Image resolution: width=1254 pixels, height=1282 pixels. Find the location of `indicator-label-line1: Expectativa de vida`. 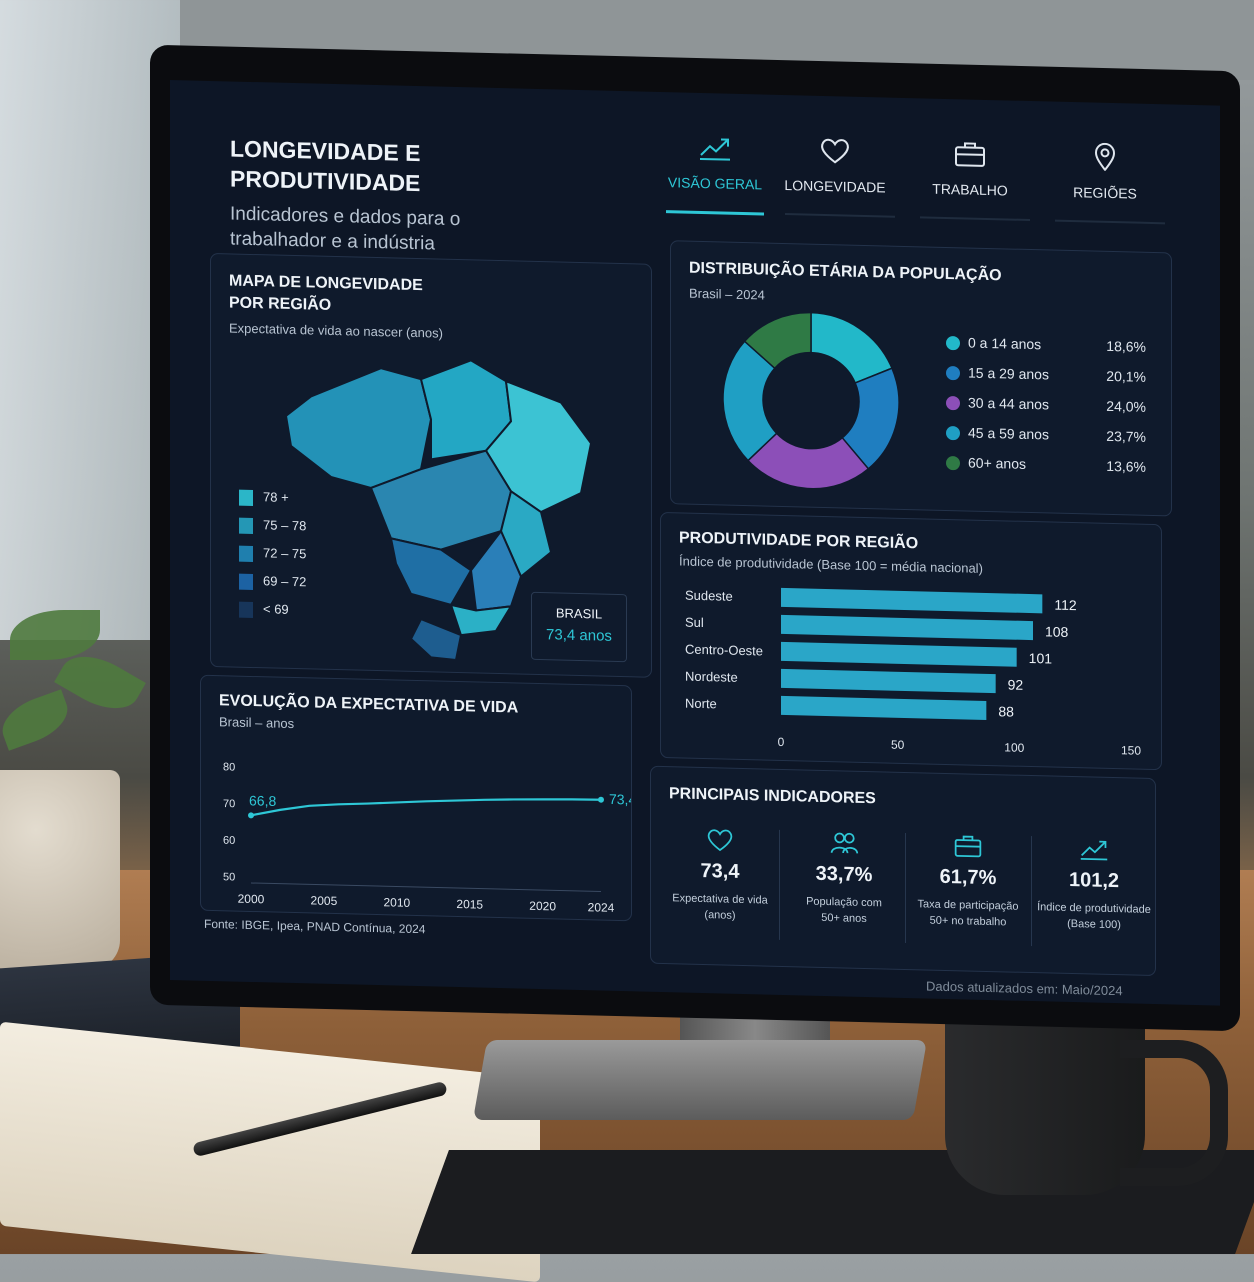

indicator-label-line1: Expectativa de vida is located at coordinates (720, 899).